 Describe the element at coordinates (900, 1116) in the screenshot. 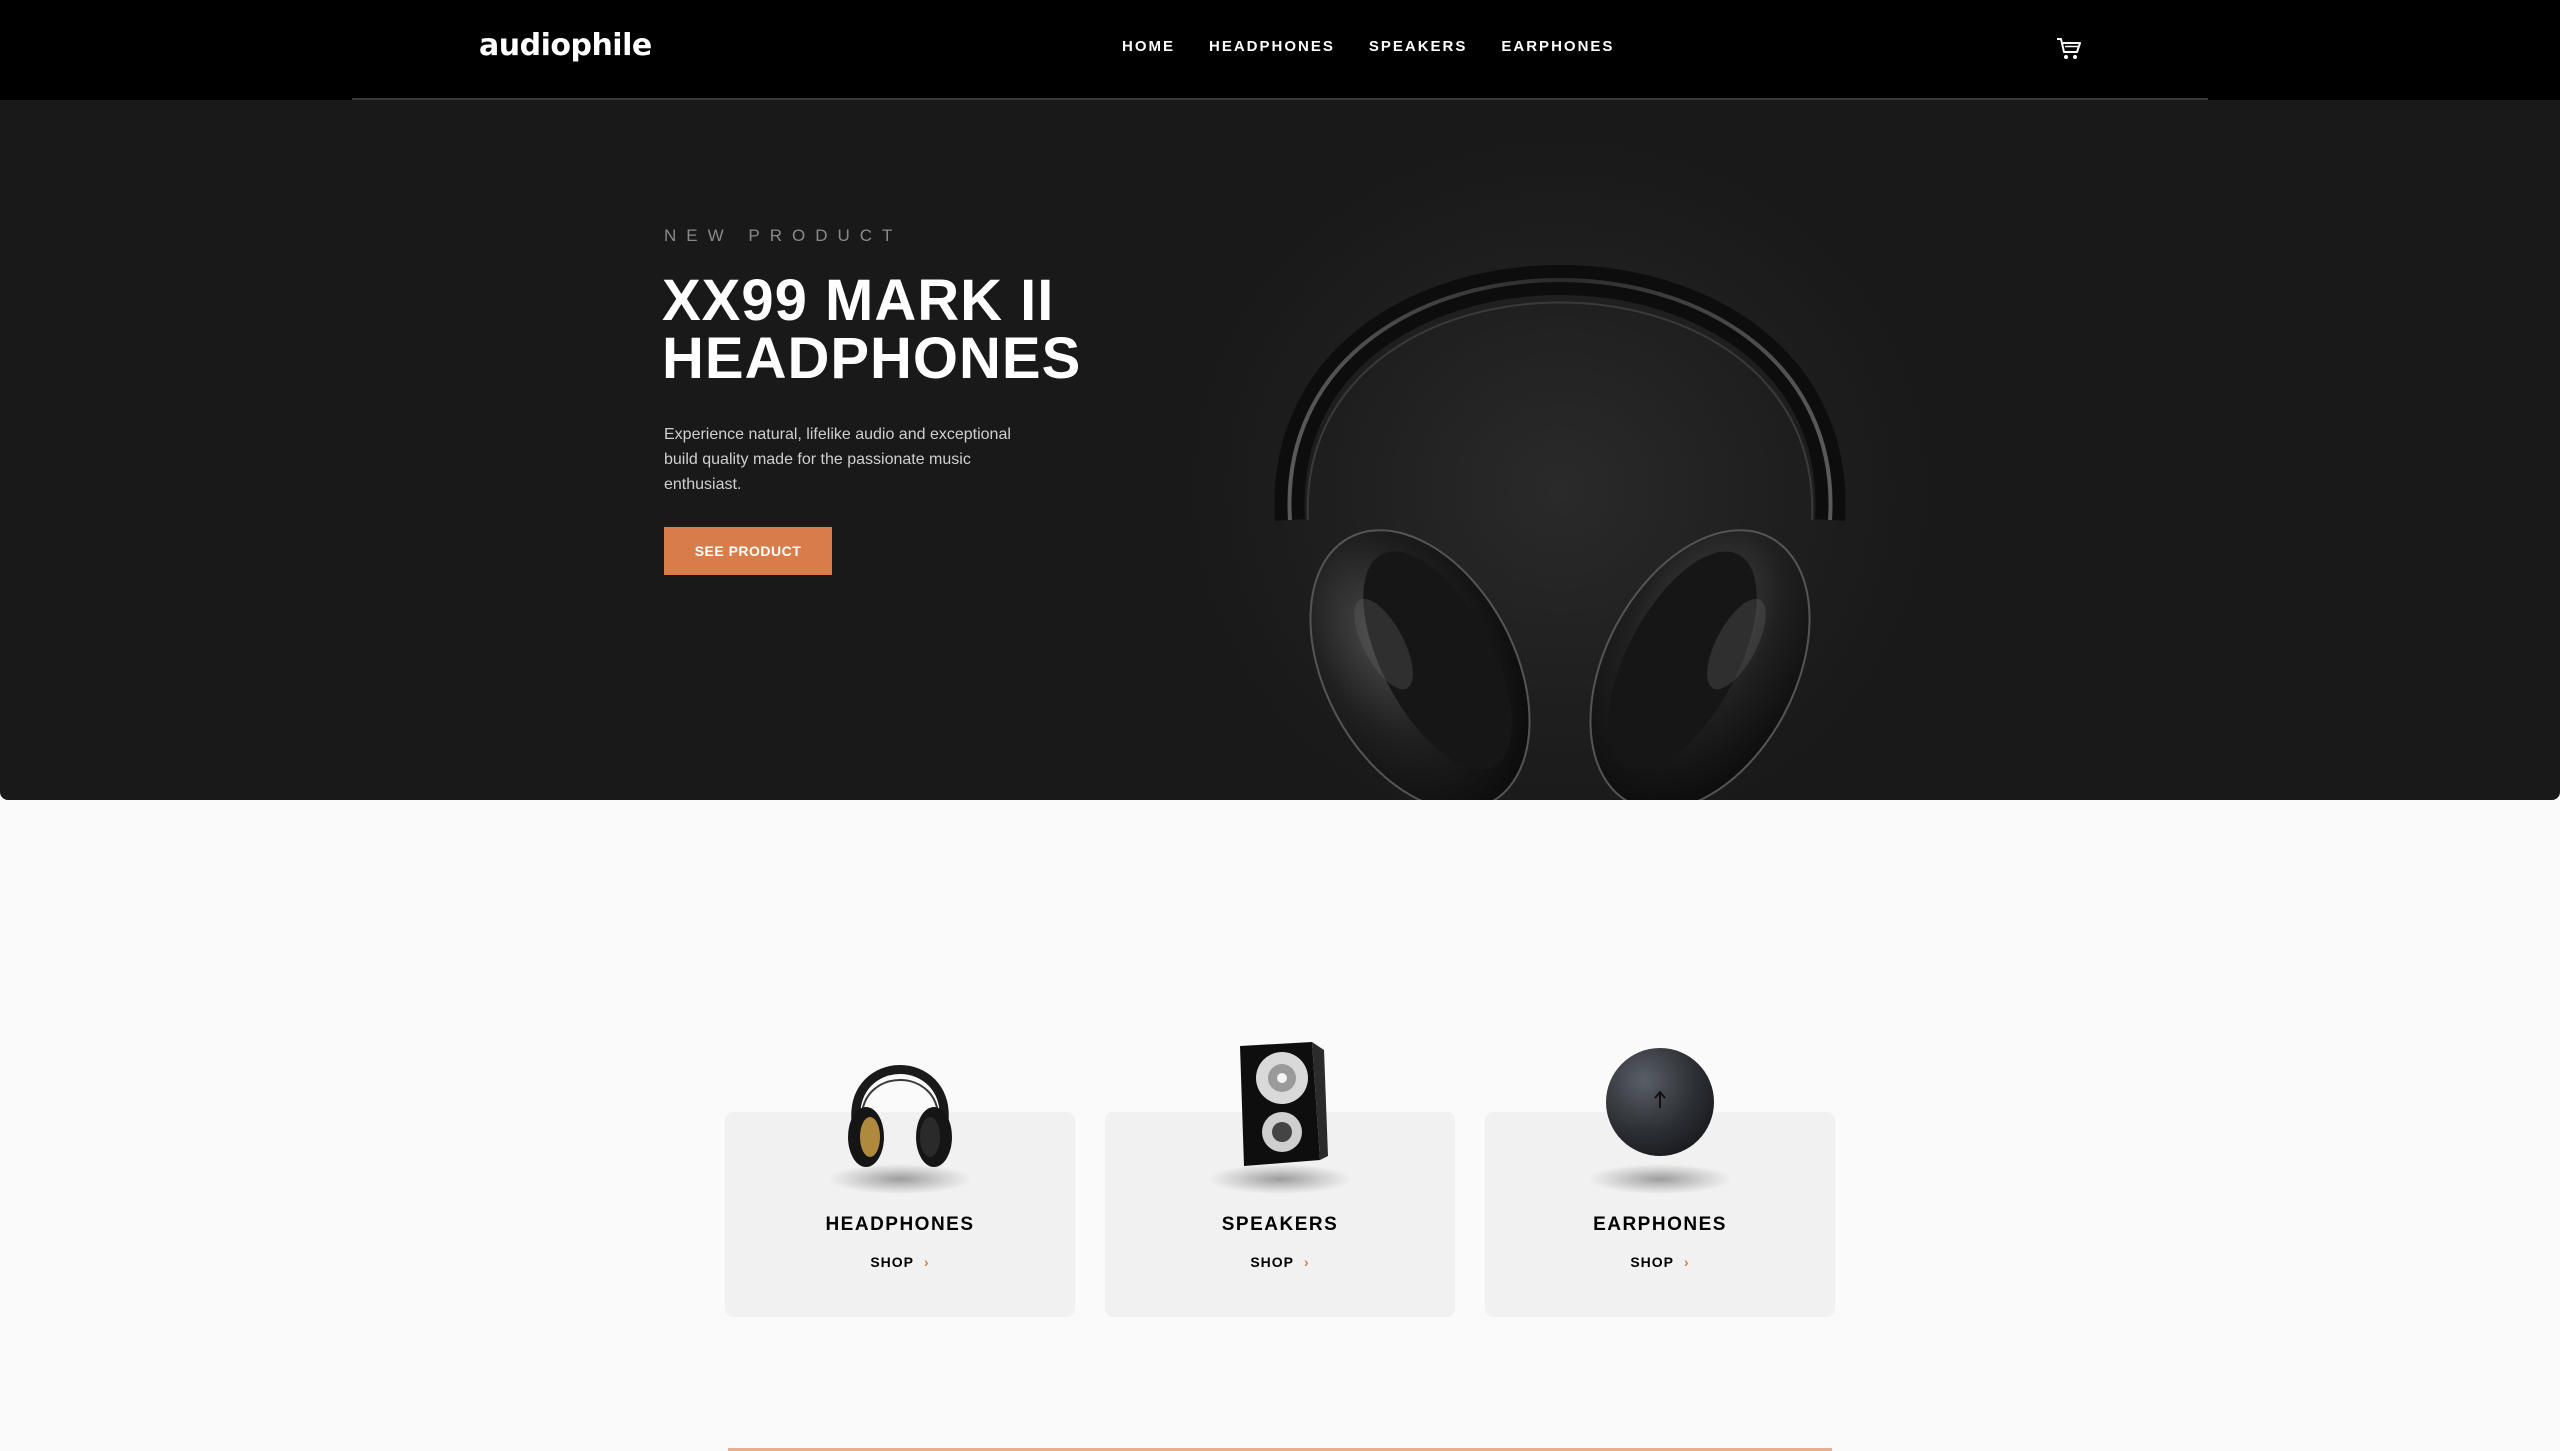

I see `headphones-icon` at that location.